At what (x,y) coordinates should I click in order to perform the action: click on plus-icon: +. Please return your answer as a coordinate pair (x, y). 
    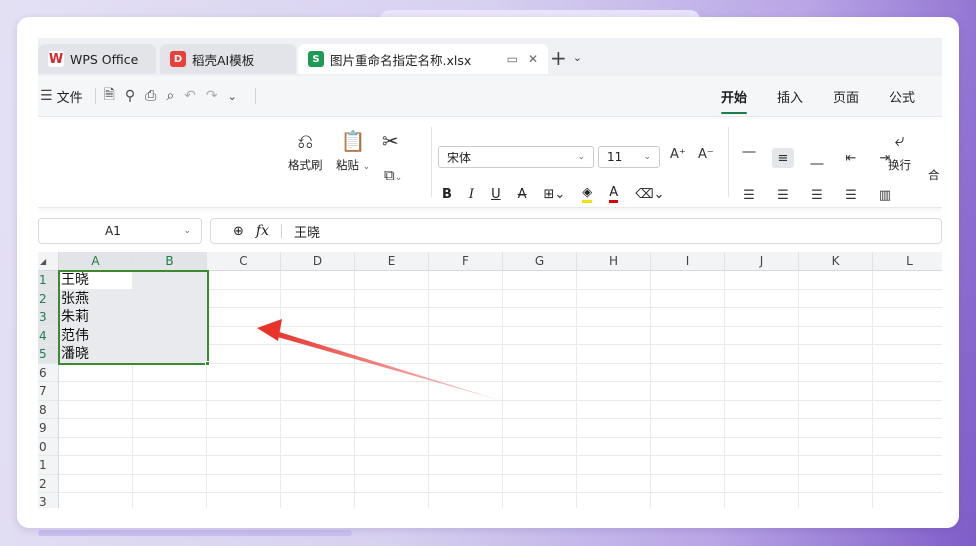
    Looking at the image, I should click on (558, 58).